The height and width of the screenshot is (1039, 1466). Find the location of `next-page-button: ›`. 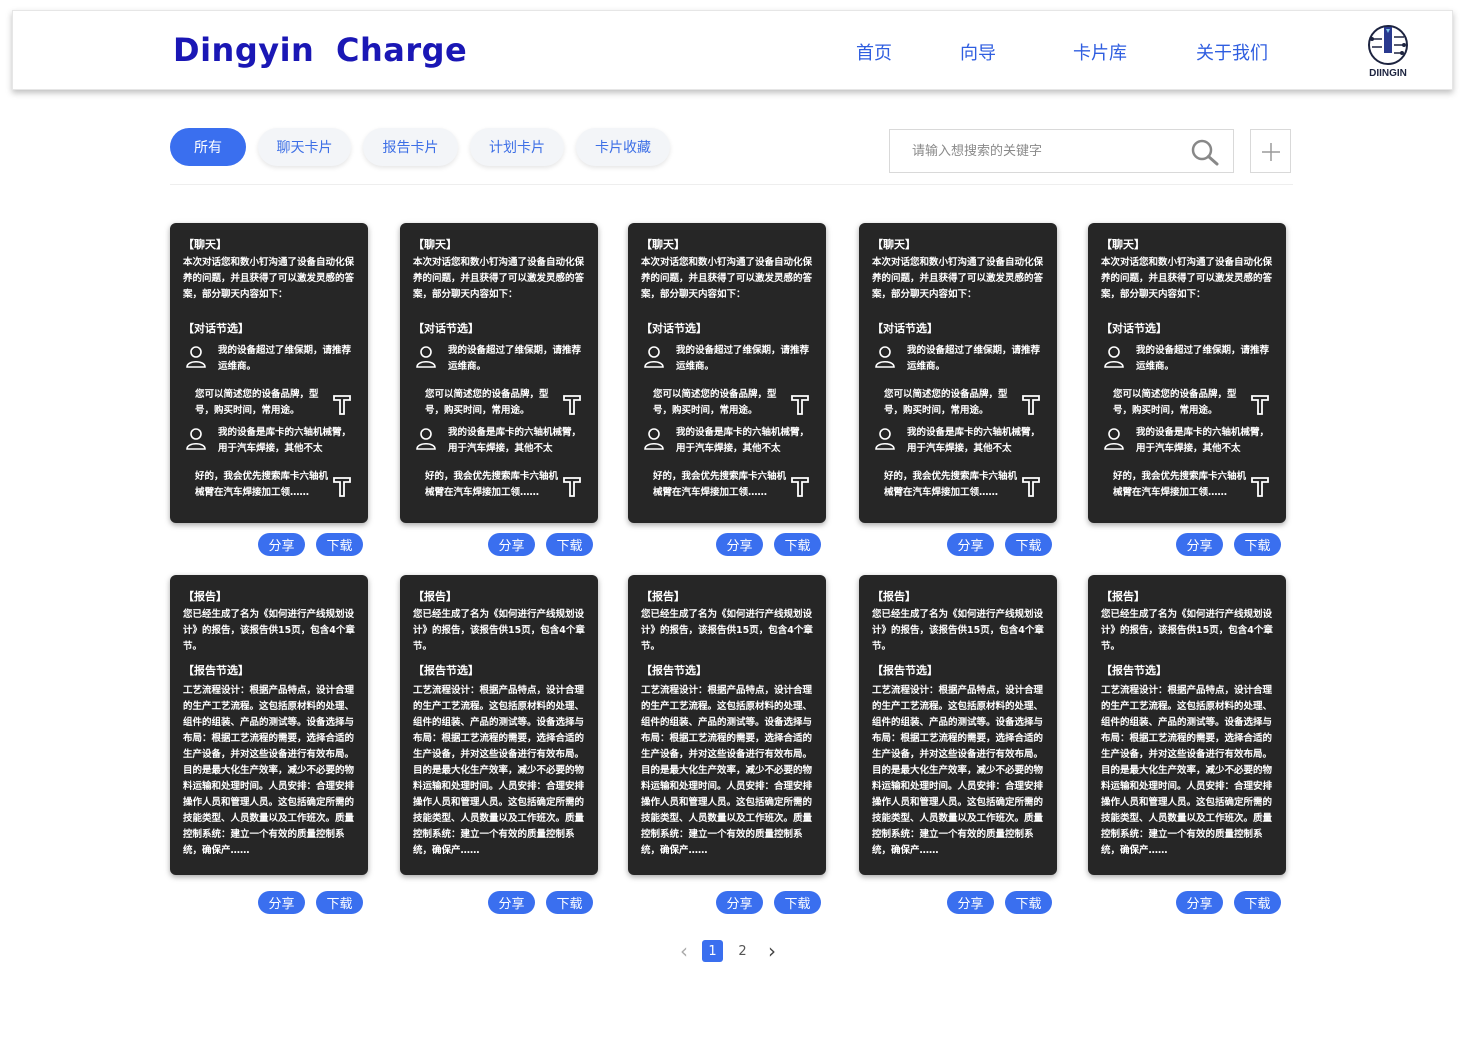

next-page-button: › is located at coordinates (772, 951).